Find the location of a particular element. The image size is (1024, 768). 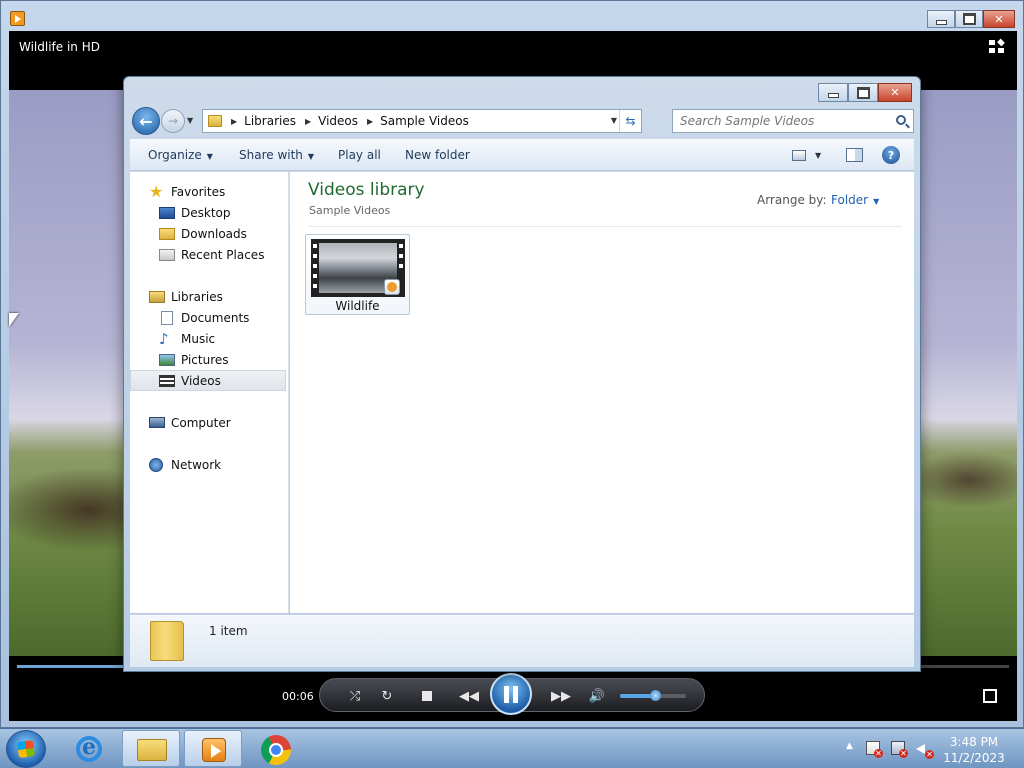

stop-button is located at coordinates (427, 696).